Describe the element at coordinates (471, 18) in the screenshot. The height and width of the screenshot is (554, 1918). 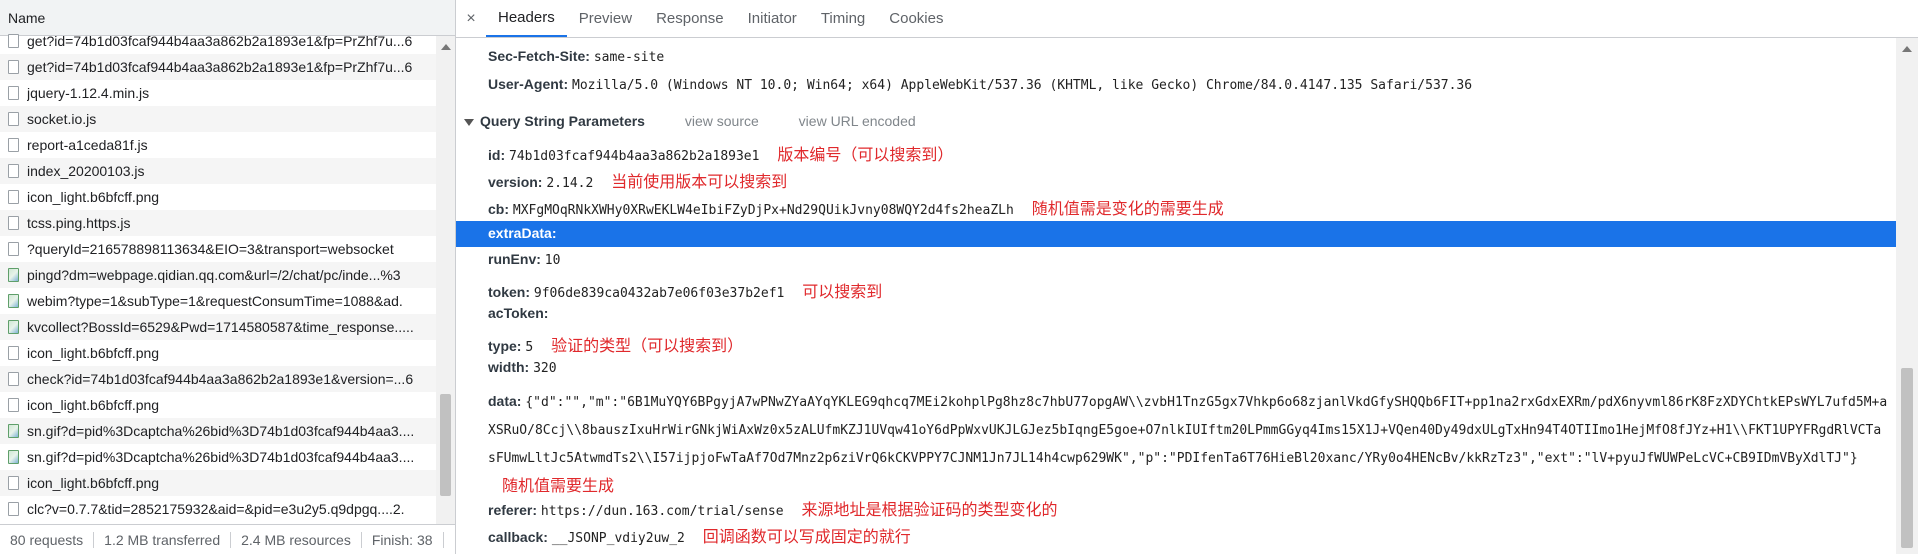
I see `close-icon: ×` at that location.